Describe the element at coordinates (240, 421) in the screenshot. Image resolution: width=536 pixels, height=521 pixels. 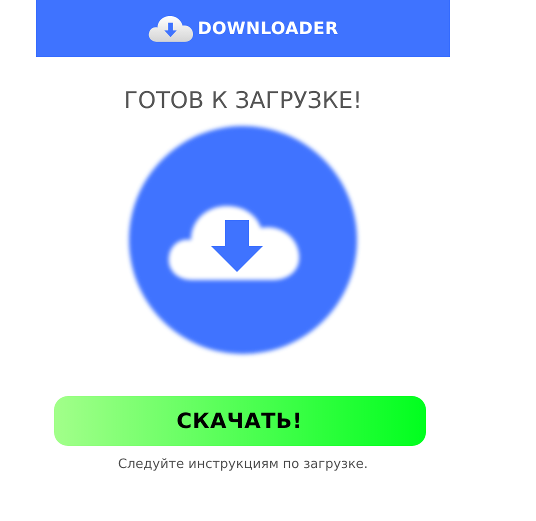
I see `download-button: СКАЧАТЬ!` at that location.